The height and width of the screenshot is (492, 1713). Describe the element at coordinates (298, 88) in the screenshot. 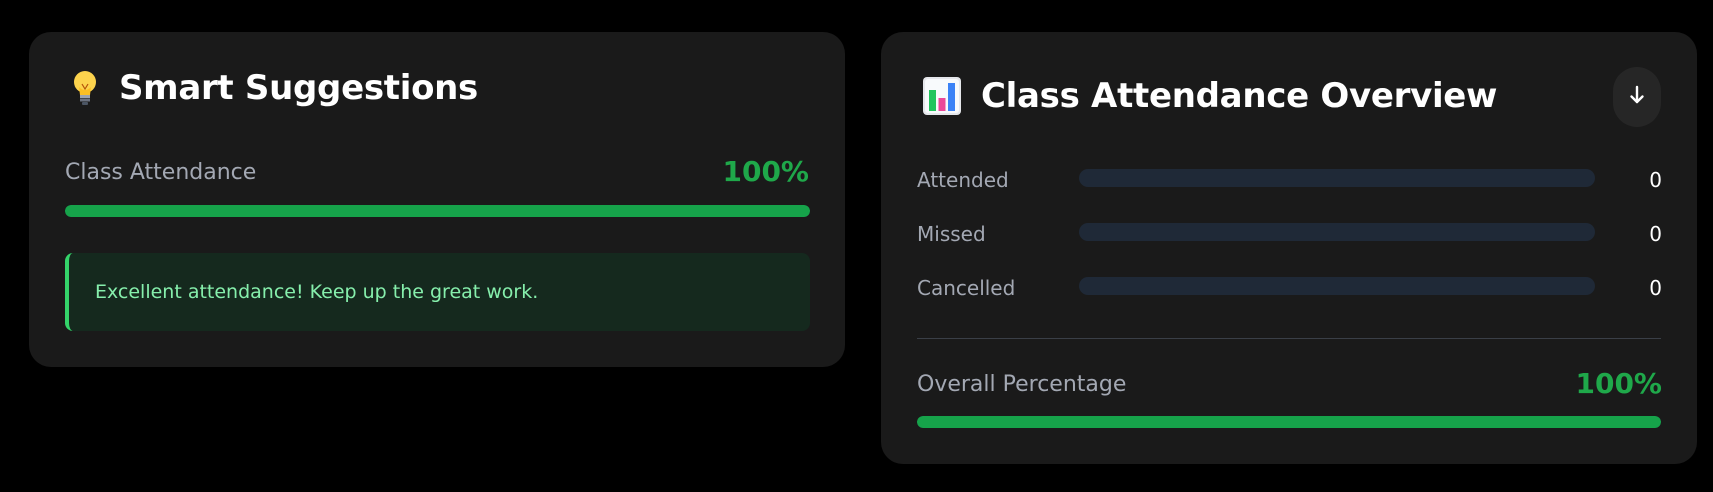

I see `smart-suggestions-title: Smart Suggestions` at that location.